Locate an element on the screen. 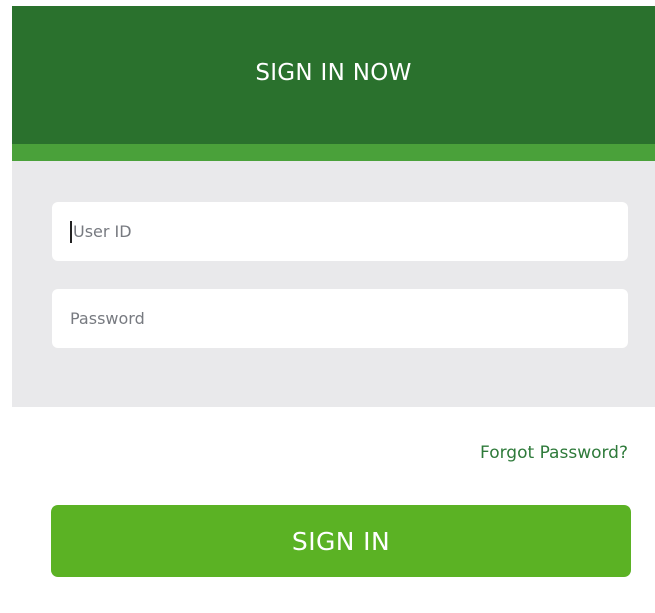 The image size is (655, 613). password-input is located at coordinates (330, 318).